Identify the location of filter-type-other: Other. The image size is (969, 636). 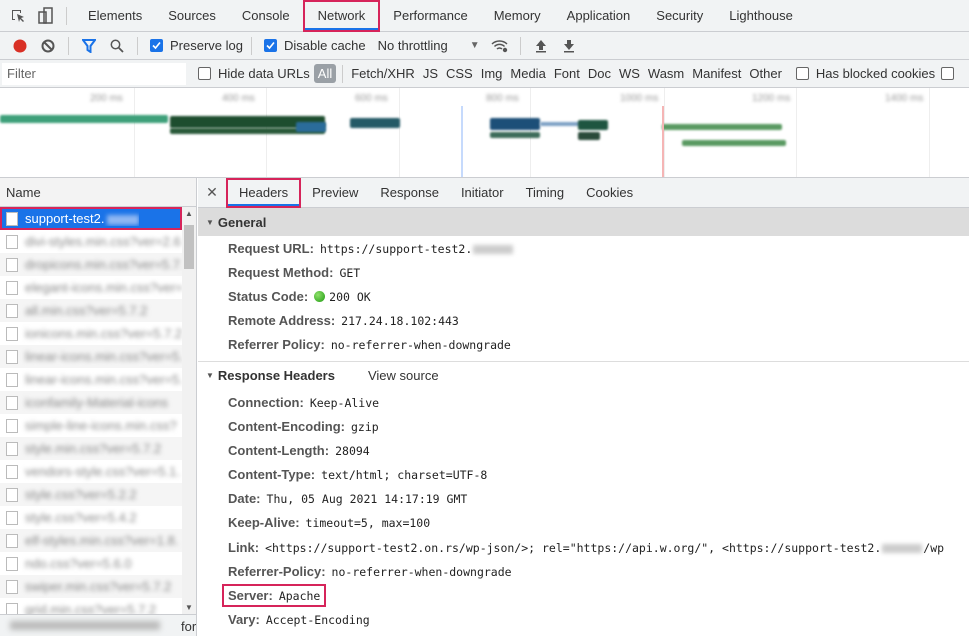
(765, 73).